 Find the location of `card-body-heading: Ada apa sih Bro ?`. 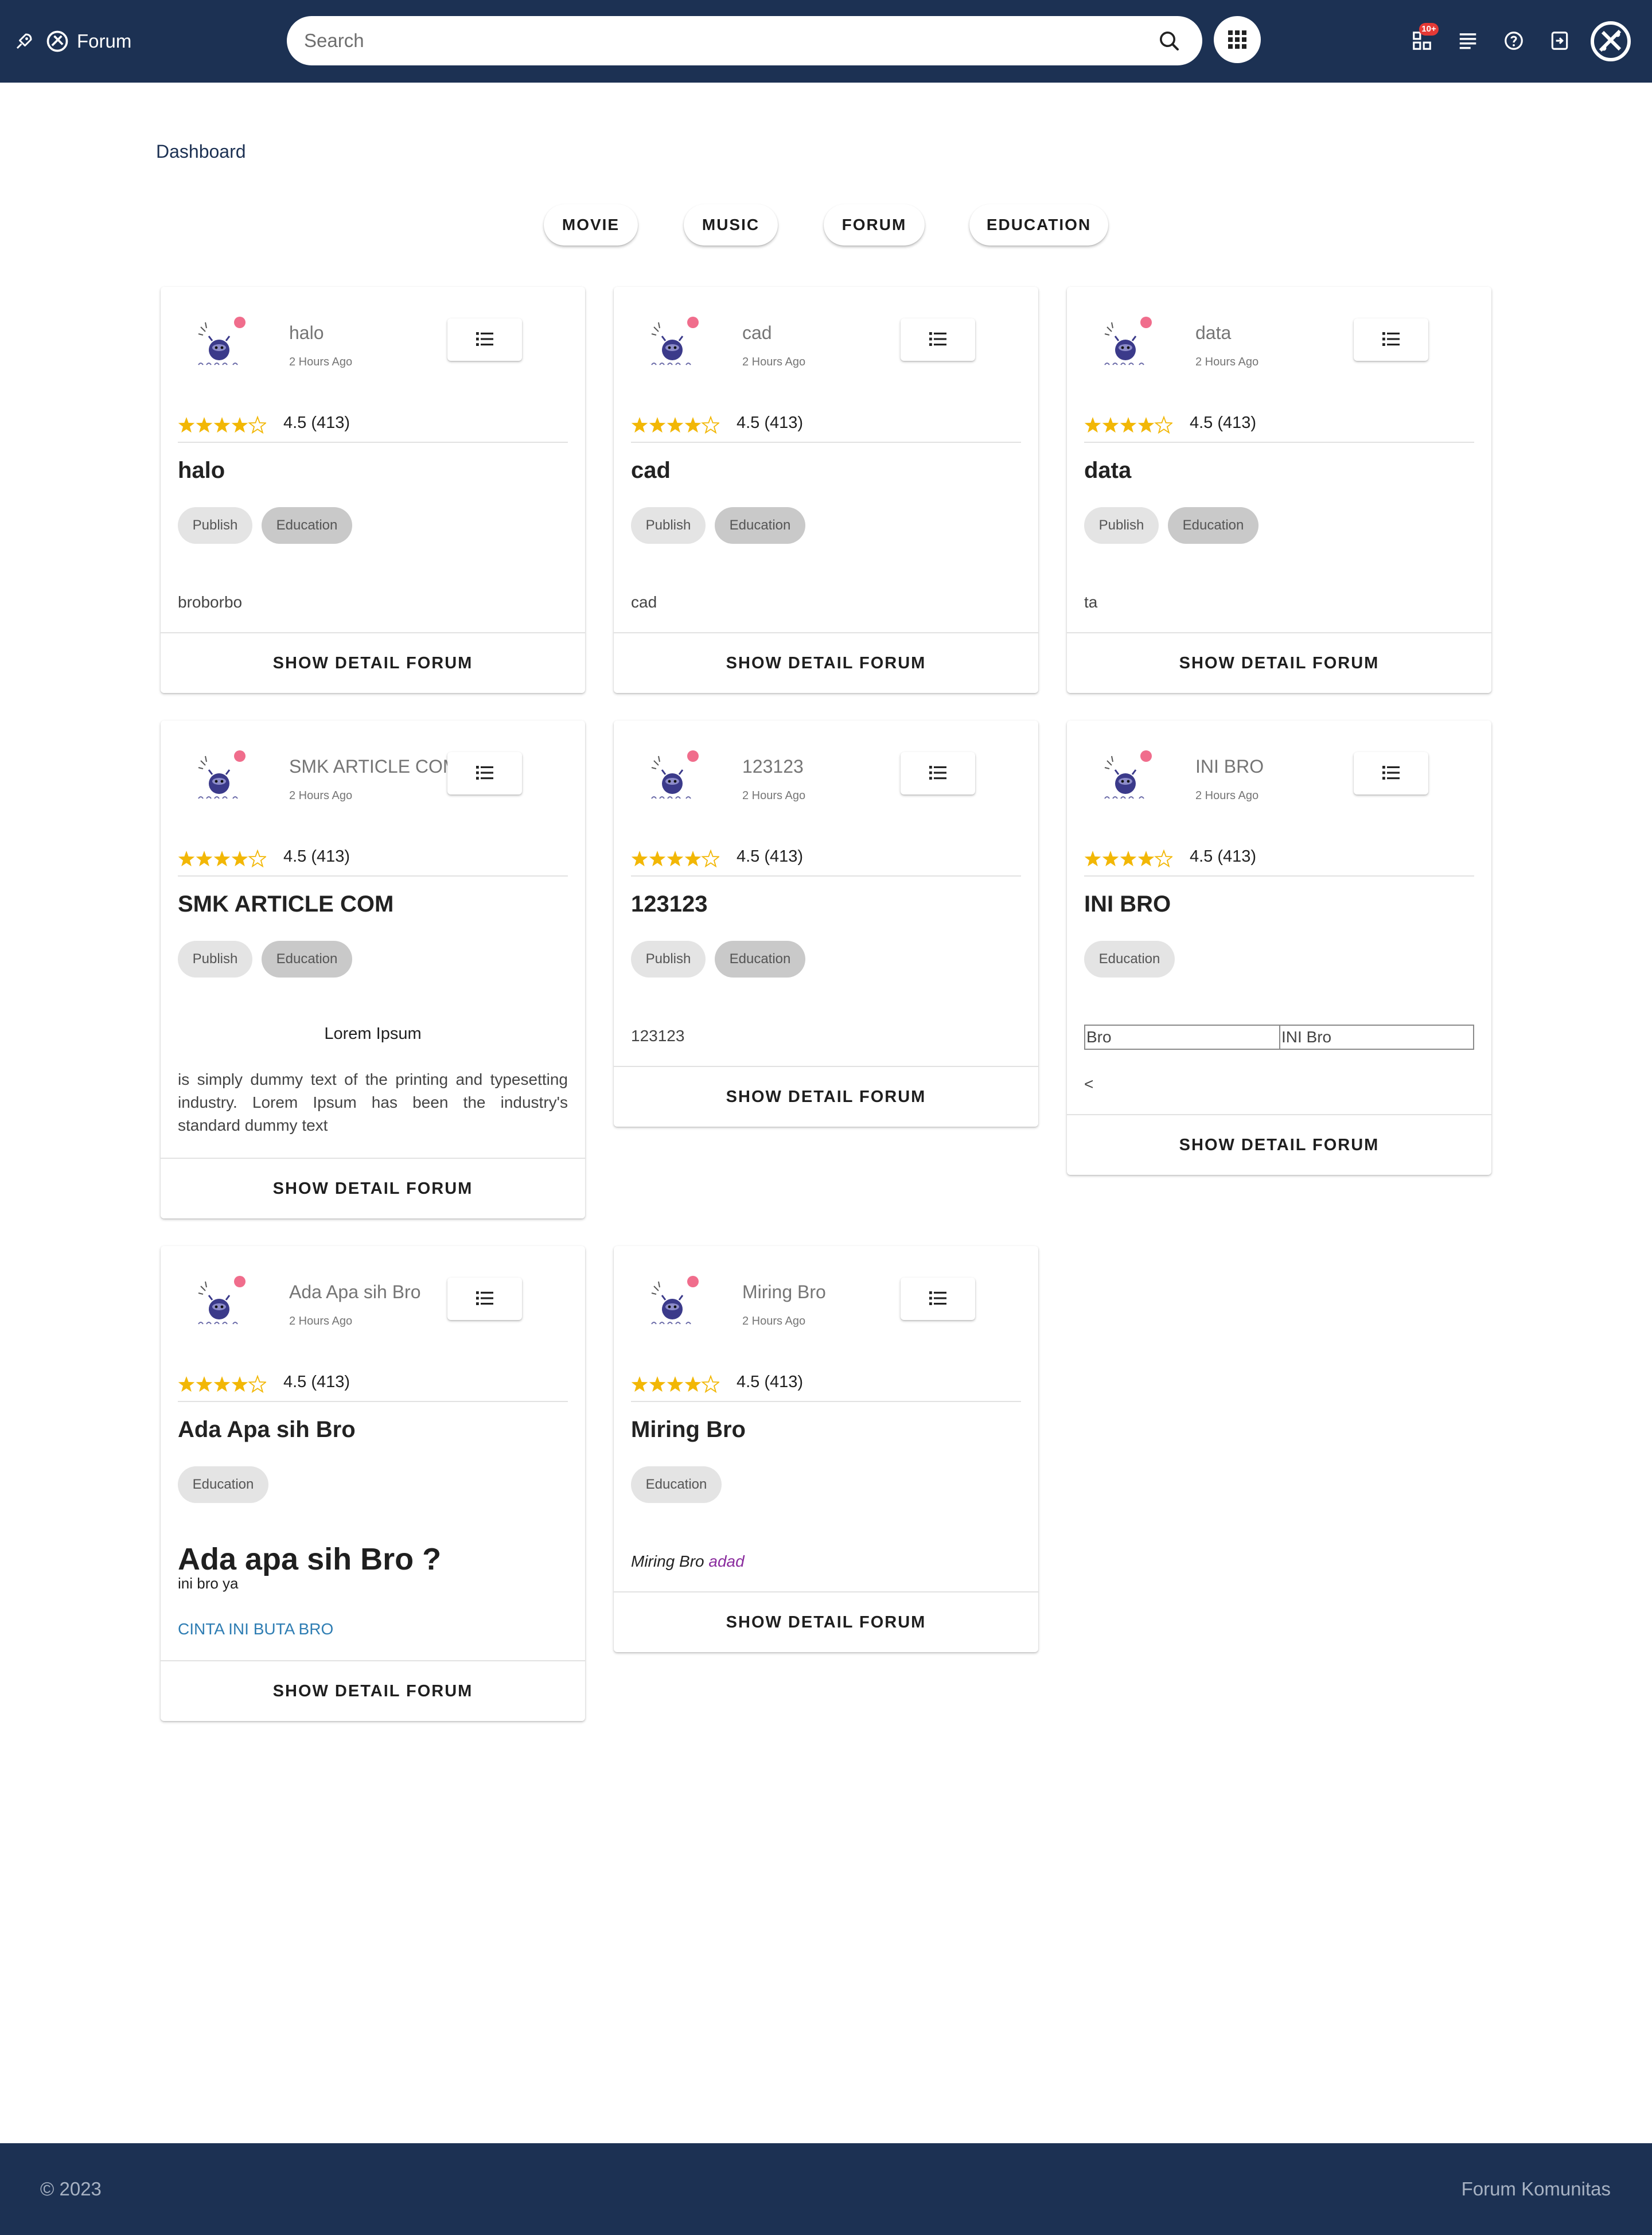

card-body-heading: Ada apa sih Bro ? is located at coordinates (310, 1559).